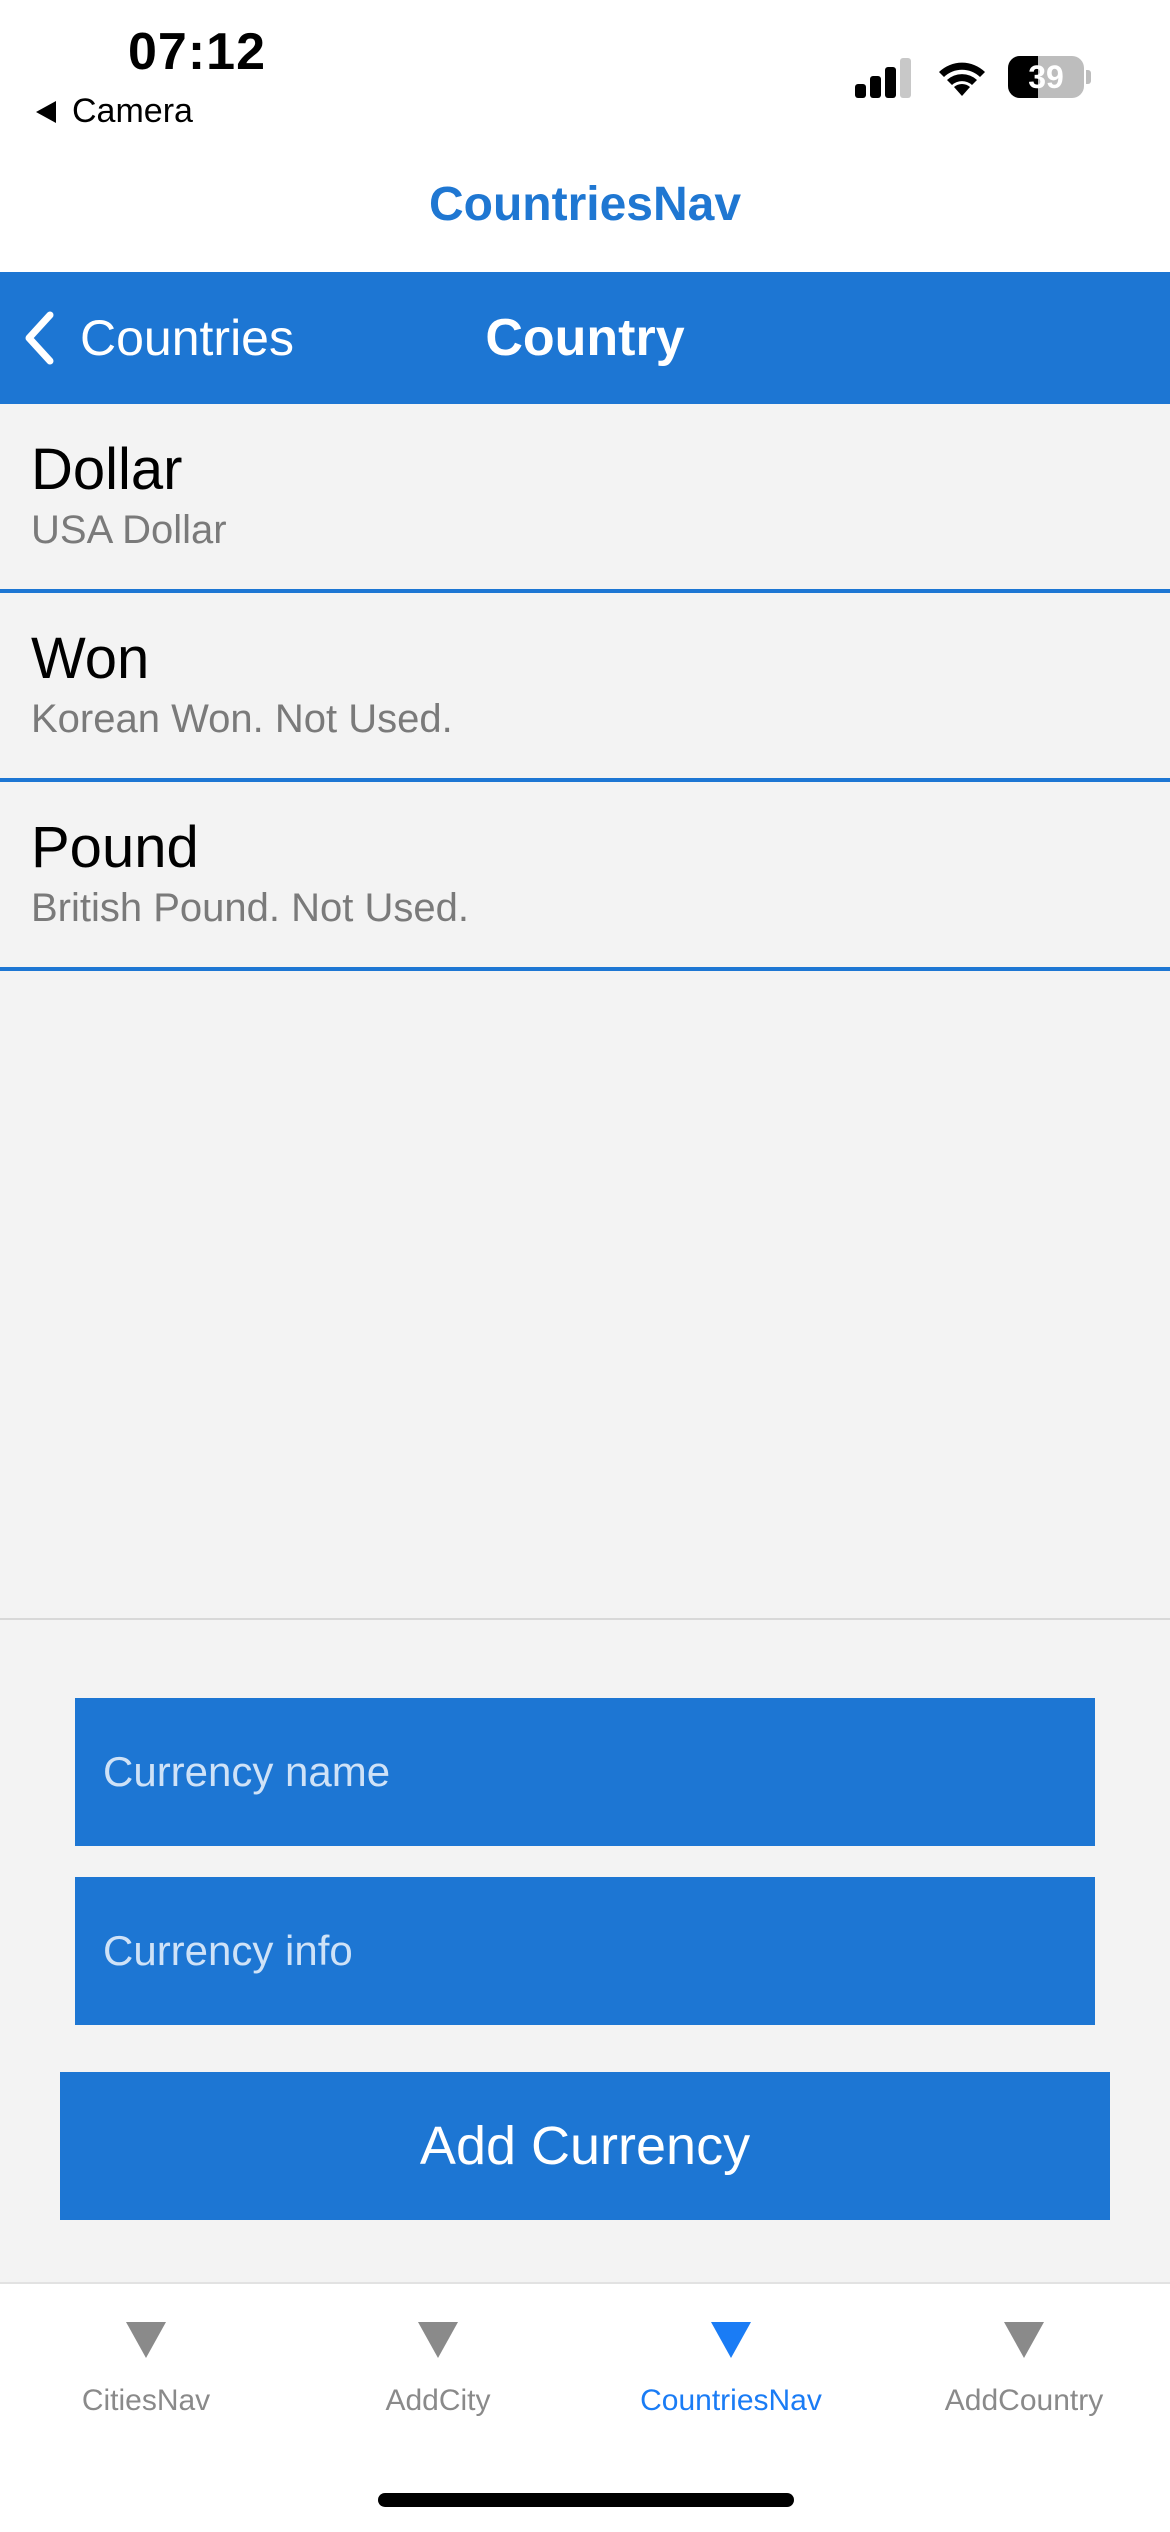 The width and height of the screenshot is (1170, 2532). What do you see at coordinates (585, 1772) in the screenshot?
I see `currency-name-input` at bounding box center [585, 1772].